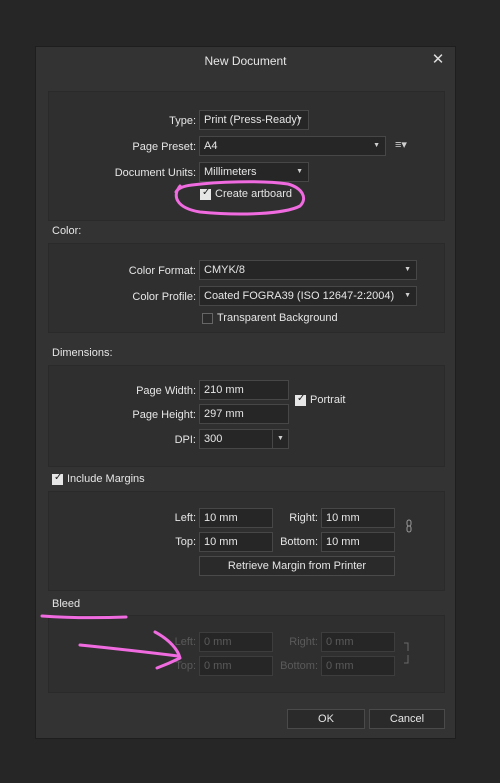 The height and width of the screenshot is (783, 500). What do you see at coordinates (57, 478) in the screenshot?
I see `include-margins-checkbox` at bounding box center [57, 478].